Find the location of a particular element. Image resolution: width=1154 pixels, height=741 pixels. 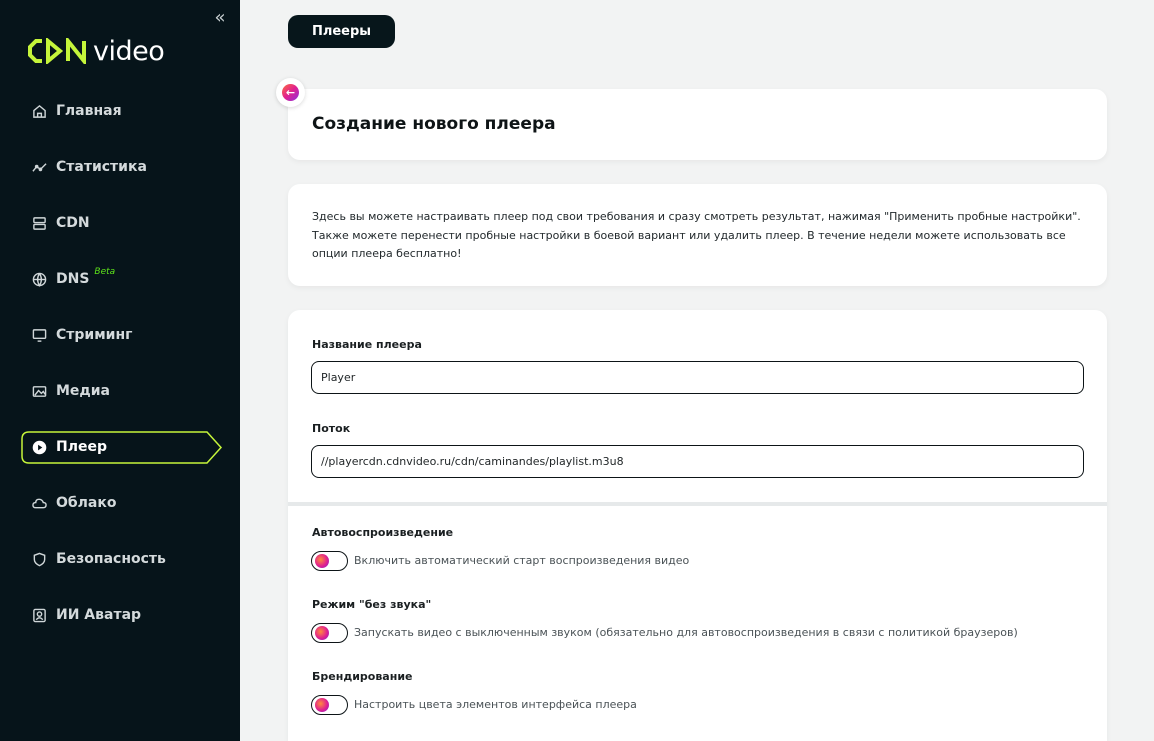

shield-icon is located at coordinates (39, 559).